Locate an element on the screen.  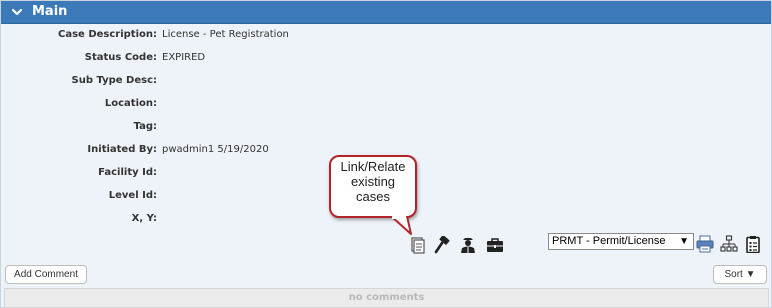
gavel-icon is located at coordinates (443, 245).